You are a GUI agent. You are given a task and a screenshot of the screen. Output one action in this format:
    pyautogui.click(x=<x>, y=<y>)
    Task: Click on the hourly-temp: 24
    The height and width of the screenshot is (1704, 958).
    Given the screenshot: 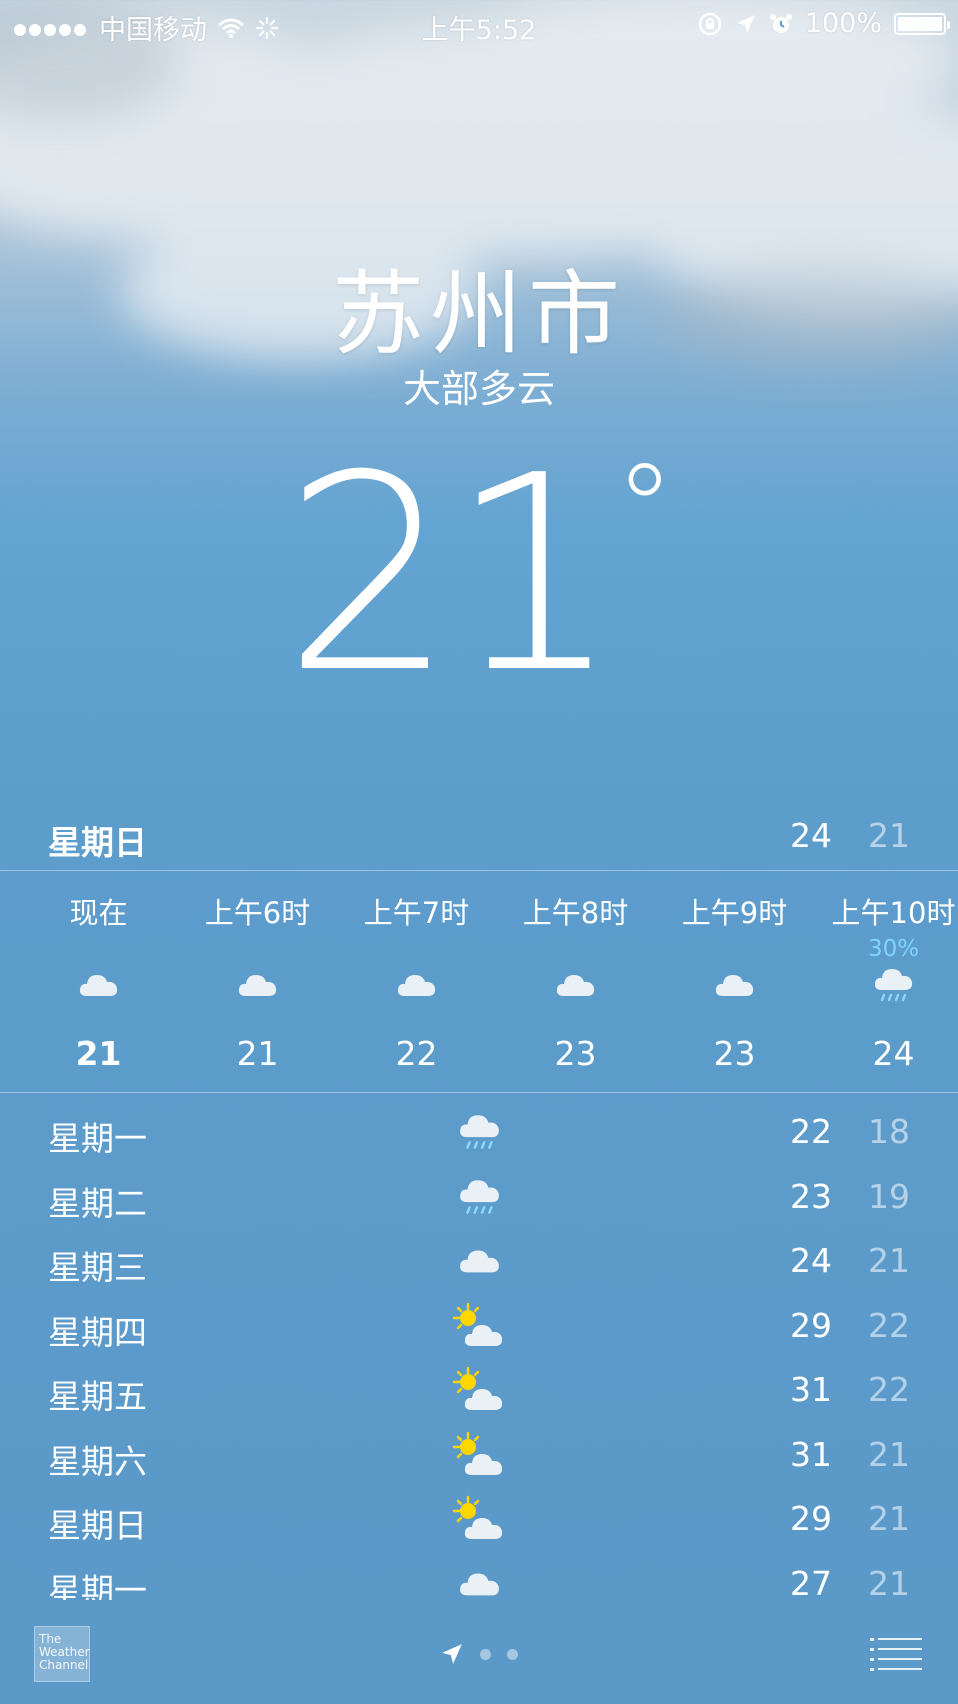 What is the action you would take?
    pyautogui.click(x=893, y=1053)
    